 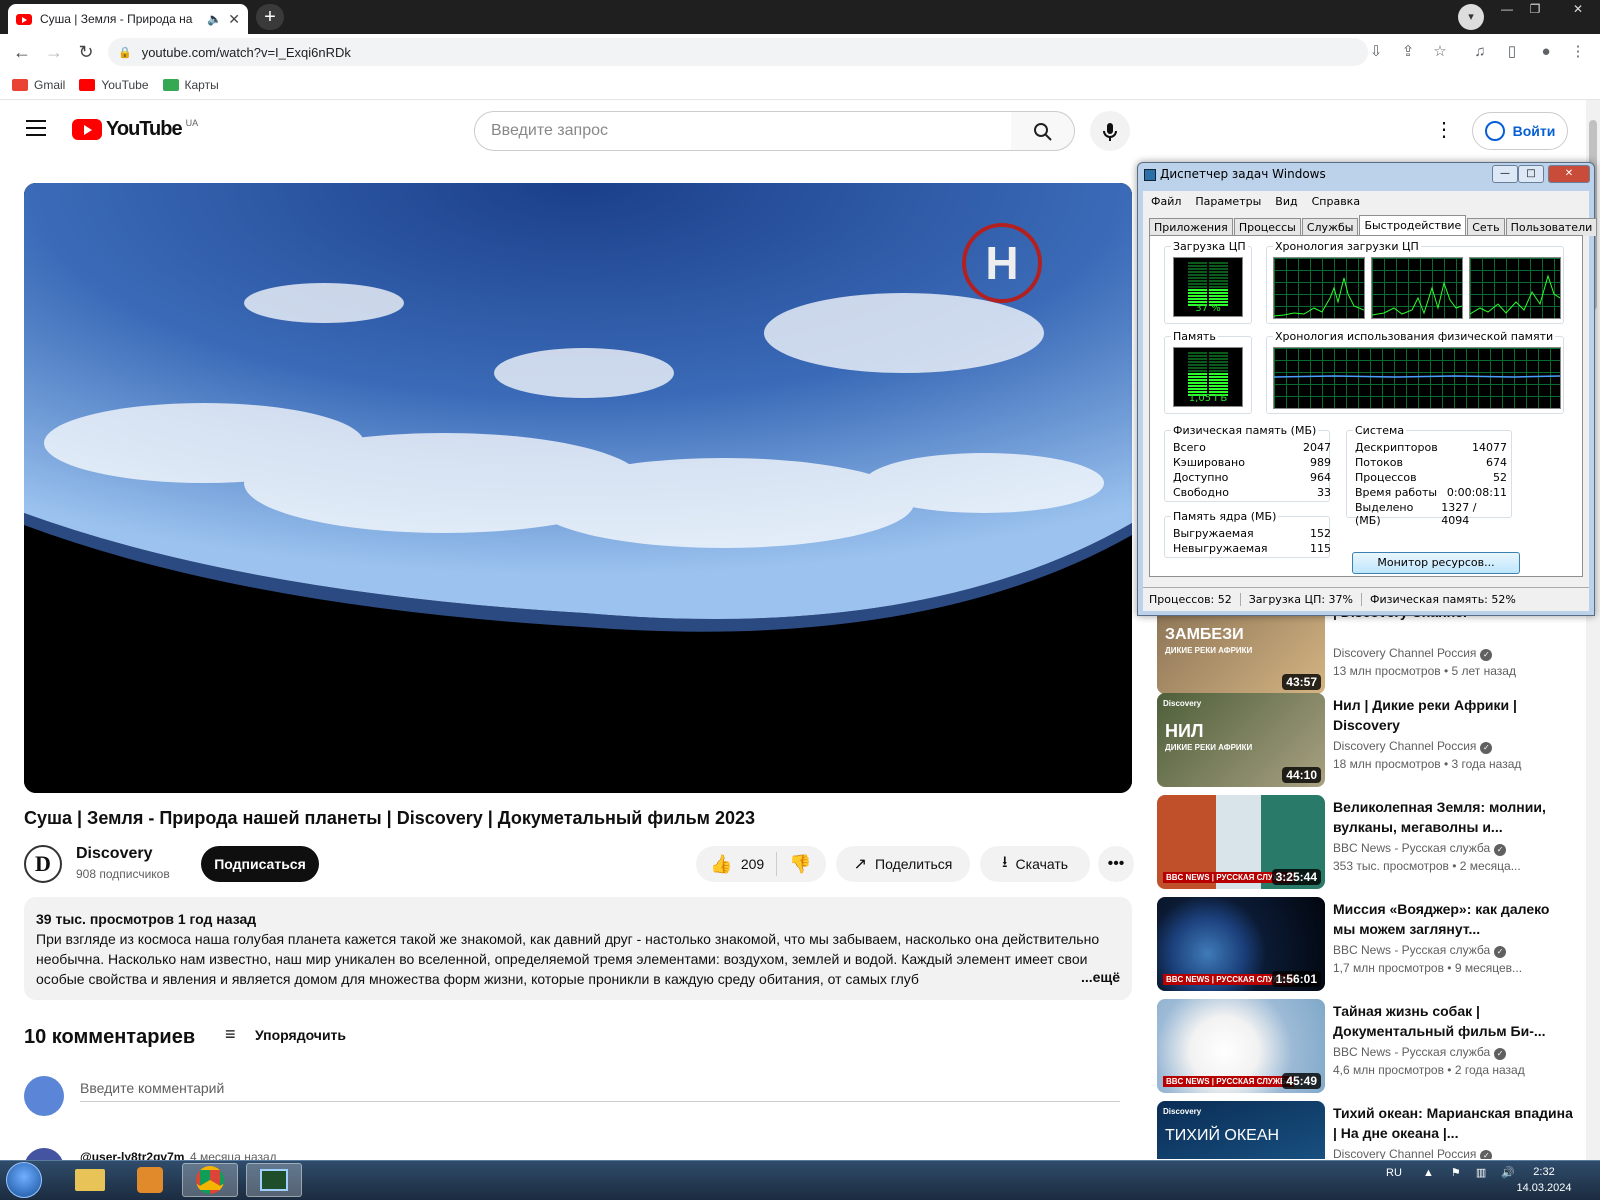 I want to click on install-icon: ⇩, so click(x=1376, y=52).